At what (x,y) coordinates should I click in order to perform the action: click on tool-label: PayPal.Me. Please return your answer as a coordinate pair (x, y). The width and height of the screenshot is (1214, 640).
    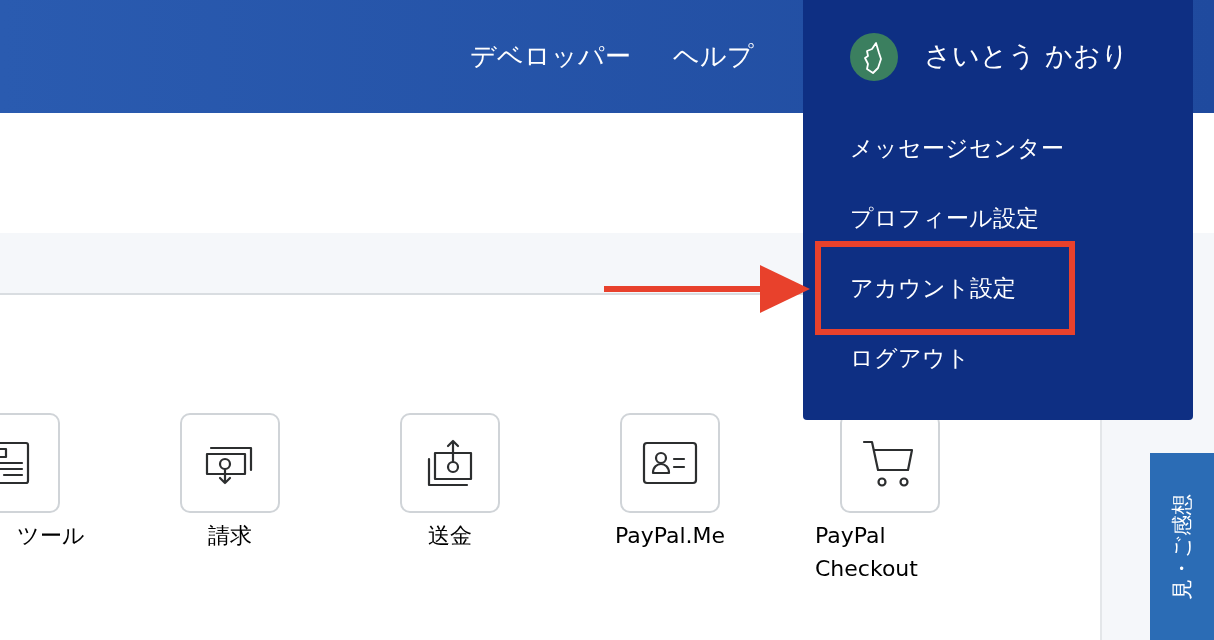
    Looking at the image, I should click on (670, 536).